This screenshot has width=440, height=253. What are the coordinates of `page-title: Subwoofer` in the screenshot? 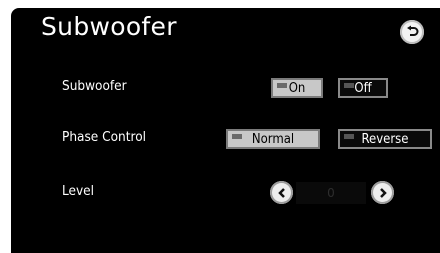 It's located at (109, 26).